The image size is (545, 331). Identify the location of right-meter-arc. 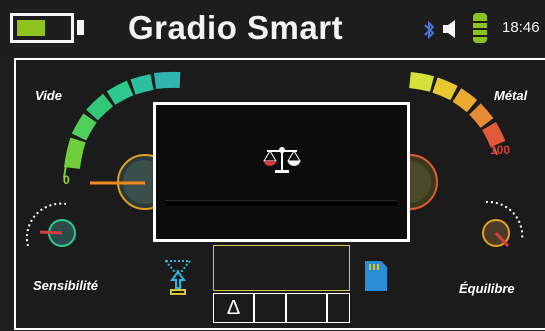
(457, 110).